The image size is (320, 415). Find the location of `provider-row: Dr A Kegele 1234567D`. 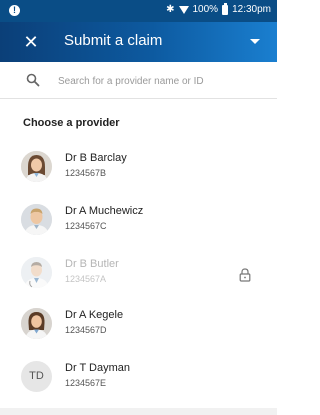

provider-row: Dr A Kegele 1234567D is located at coordinates (138, 326).